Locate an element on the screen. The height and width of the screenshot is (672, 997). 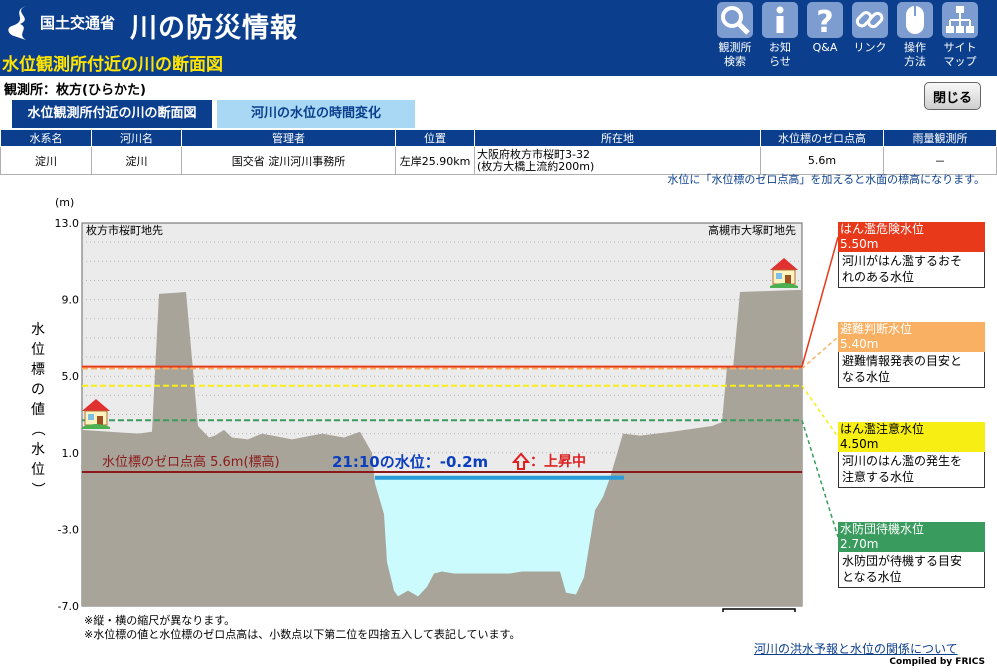
forecast-relation-link: 河川の洪水予報と水位の関係について is located at coordinates (856, 648).